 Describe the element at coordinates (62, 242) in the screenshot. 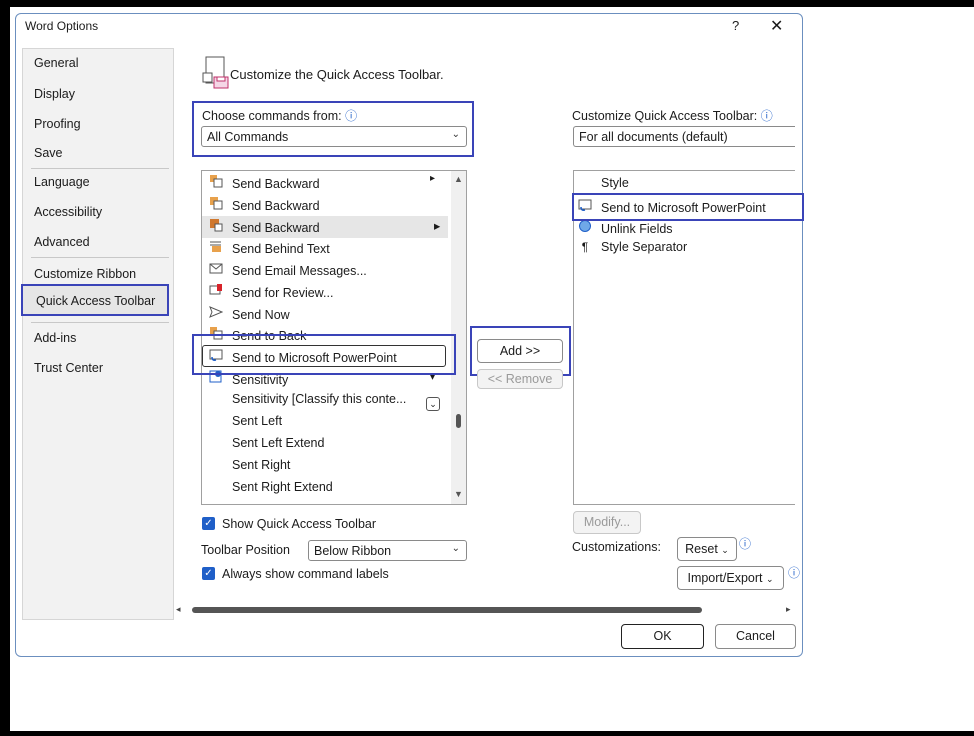

I see `nav-item-advanced: Advanced` at that location.